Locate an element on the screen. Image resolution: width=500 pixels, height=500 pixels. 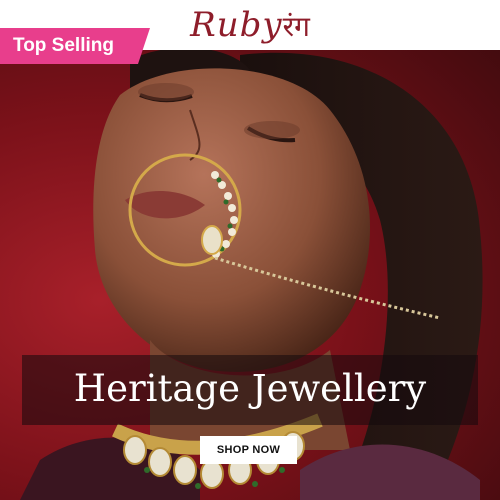
headline: Heritage Jewellery is located at coordinates (250, 388).